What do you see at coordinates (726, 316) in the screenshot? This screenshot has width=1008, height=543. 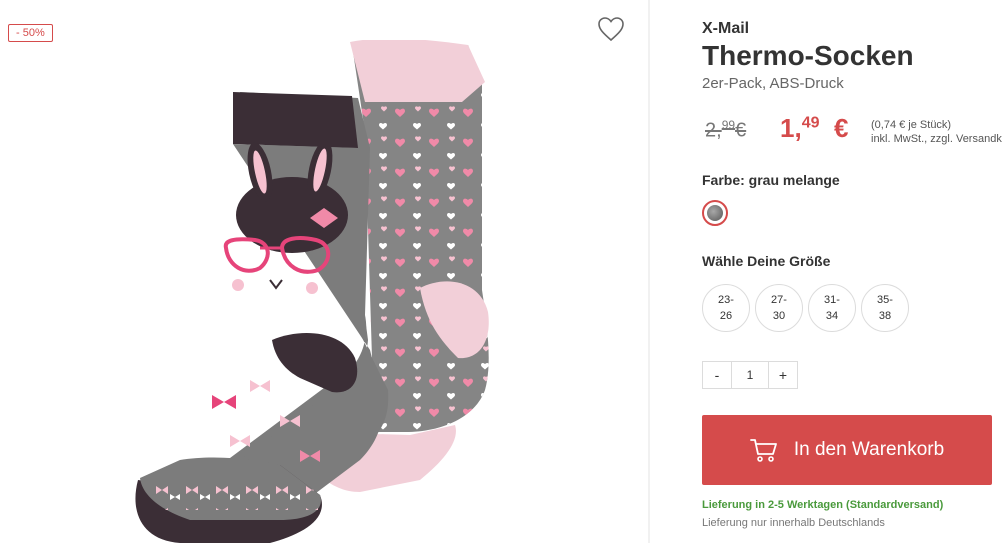 I see `size-label-line2: 26` at bounding box center [726, 316].